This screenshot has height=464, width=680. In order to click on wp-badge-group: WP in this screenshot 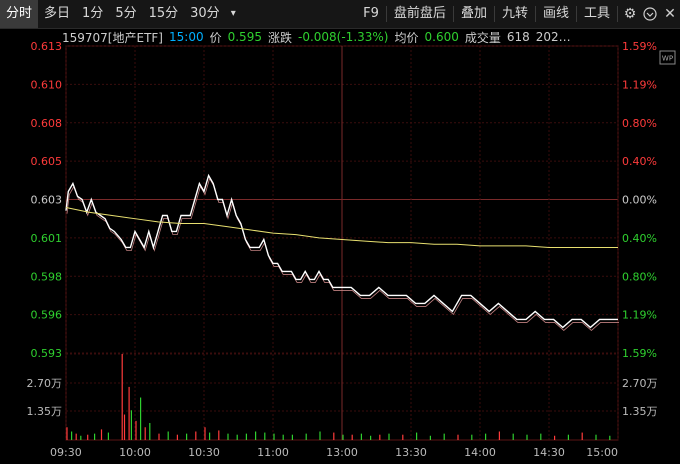, I will do `click(667, 57)`.